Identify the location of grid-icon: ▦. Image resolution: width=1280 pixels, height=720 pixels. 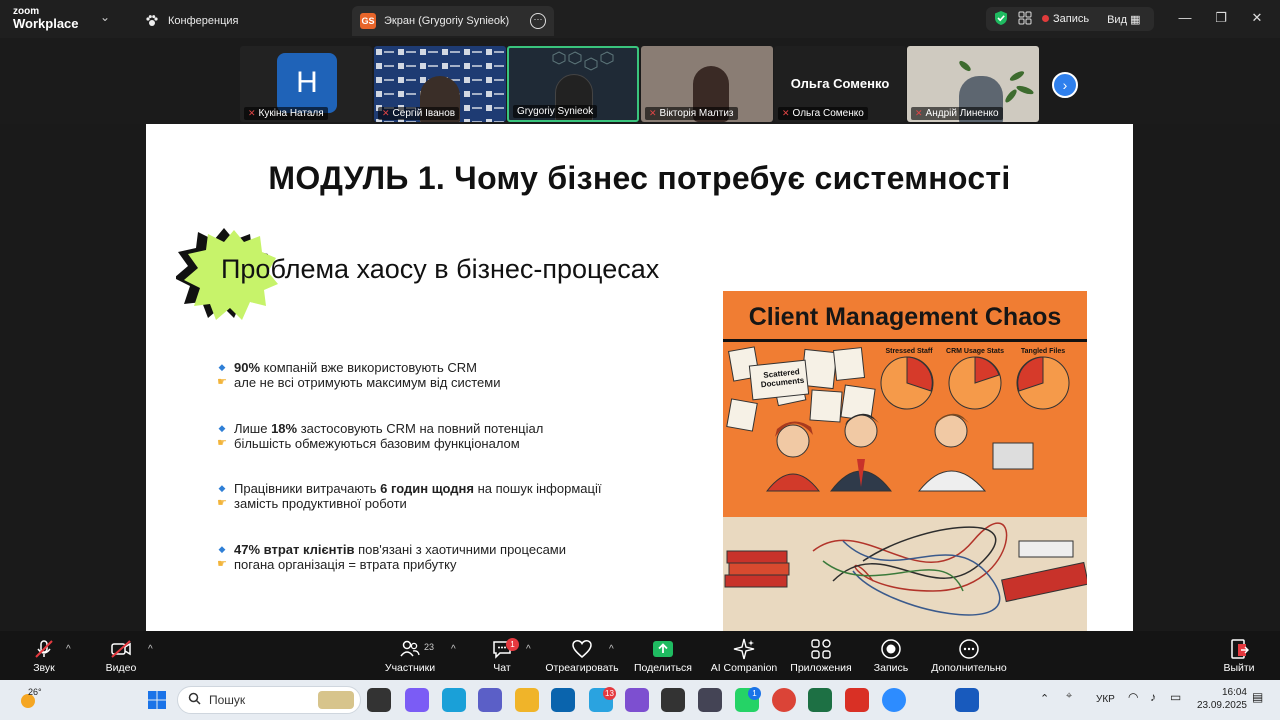
(1135, 19).